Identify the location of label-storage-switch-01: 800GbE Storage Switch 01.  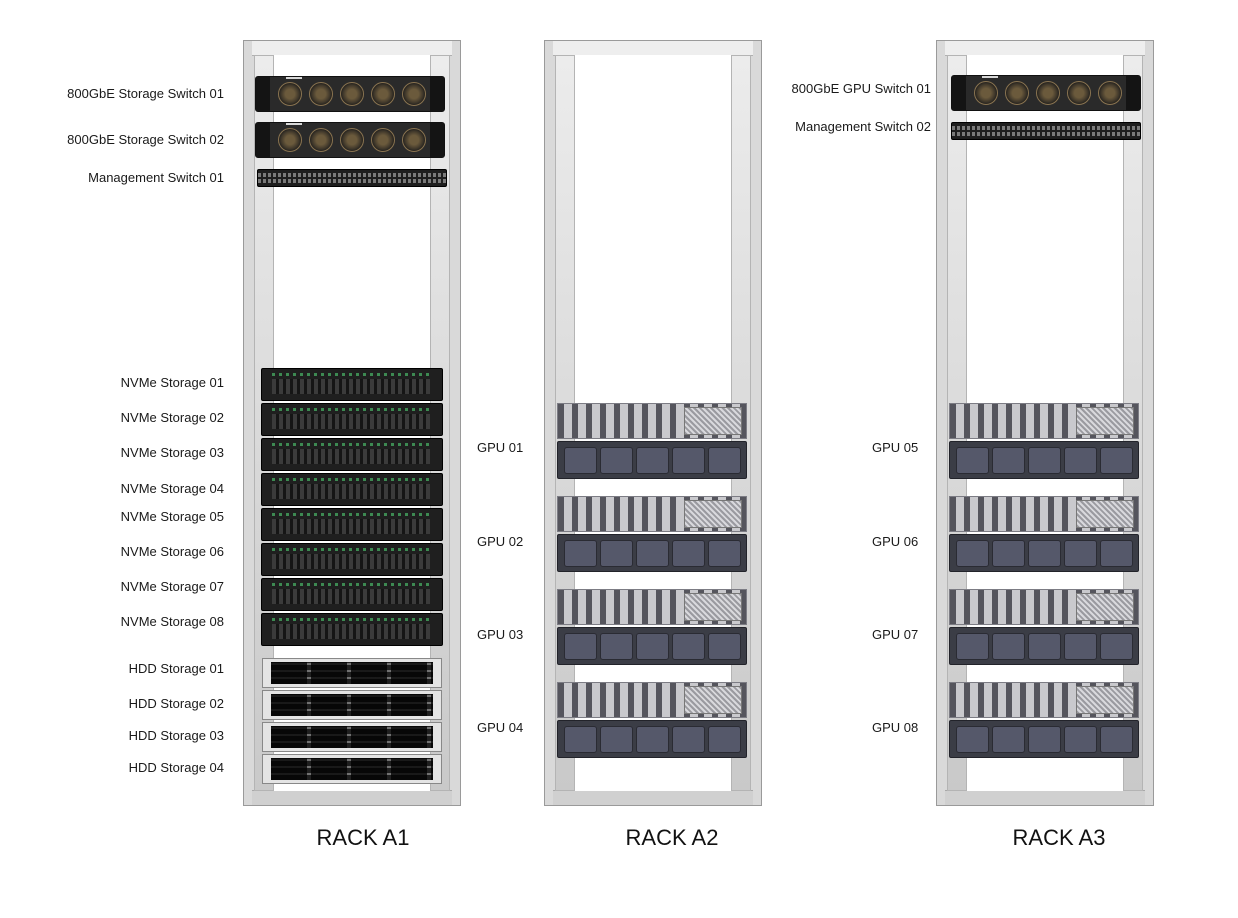
(145, 93).